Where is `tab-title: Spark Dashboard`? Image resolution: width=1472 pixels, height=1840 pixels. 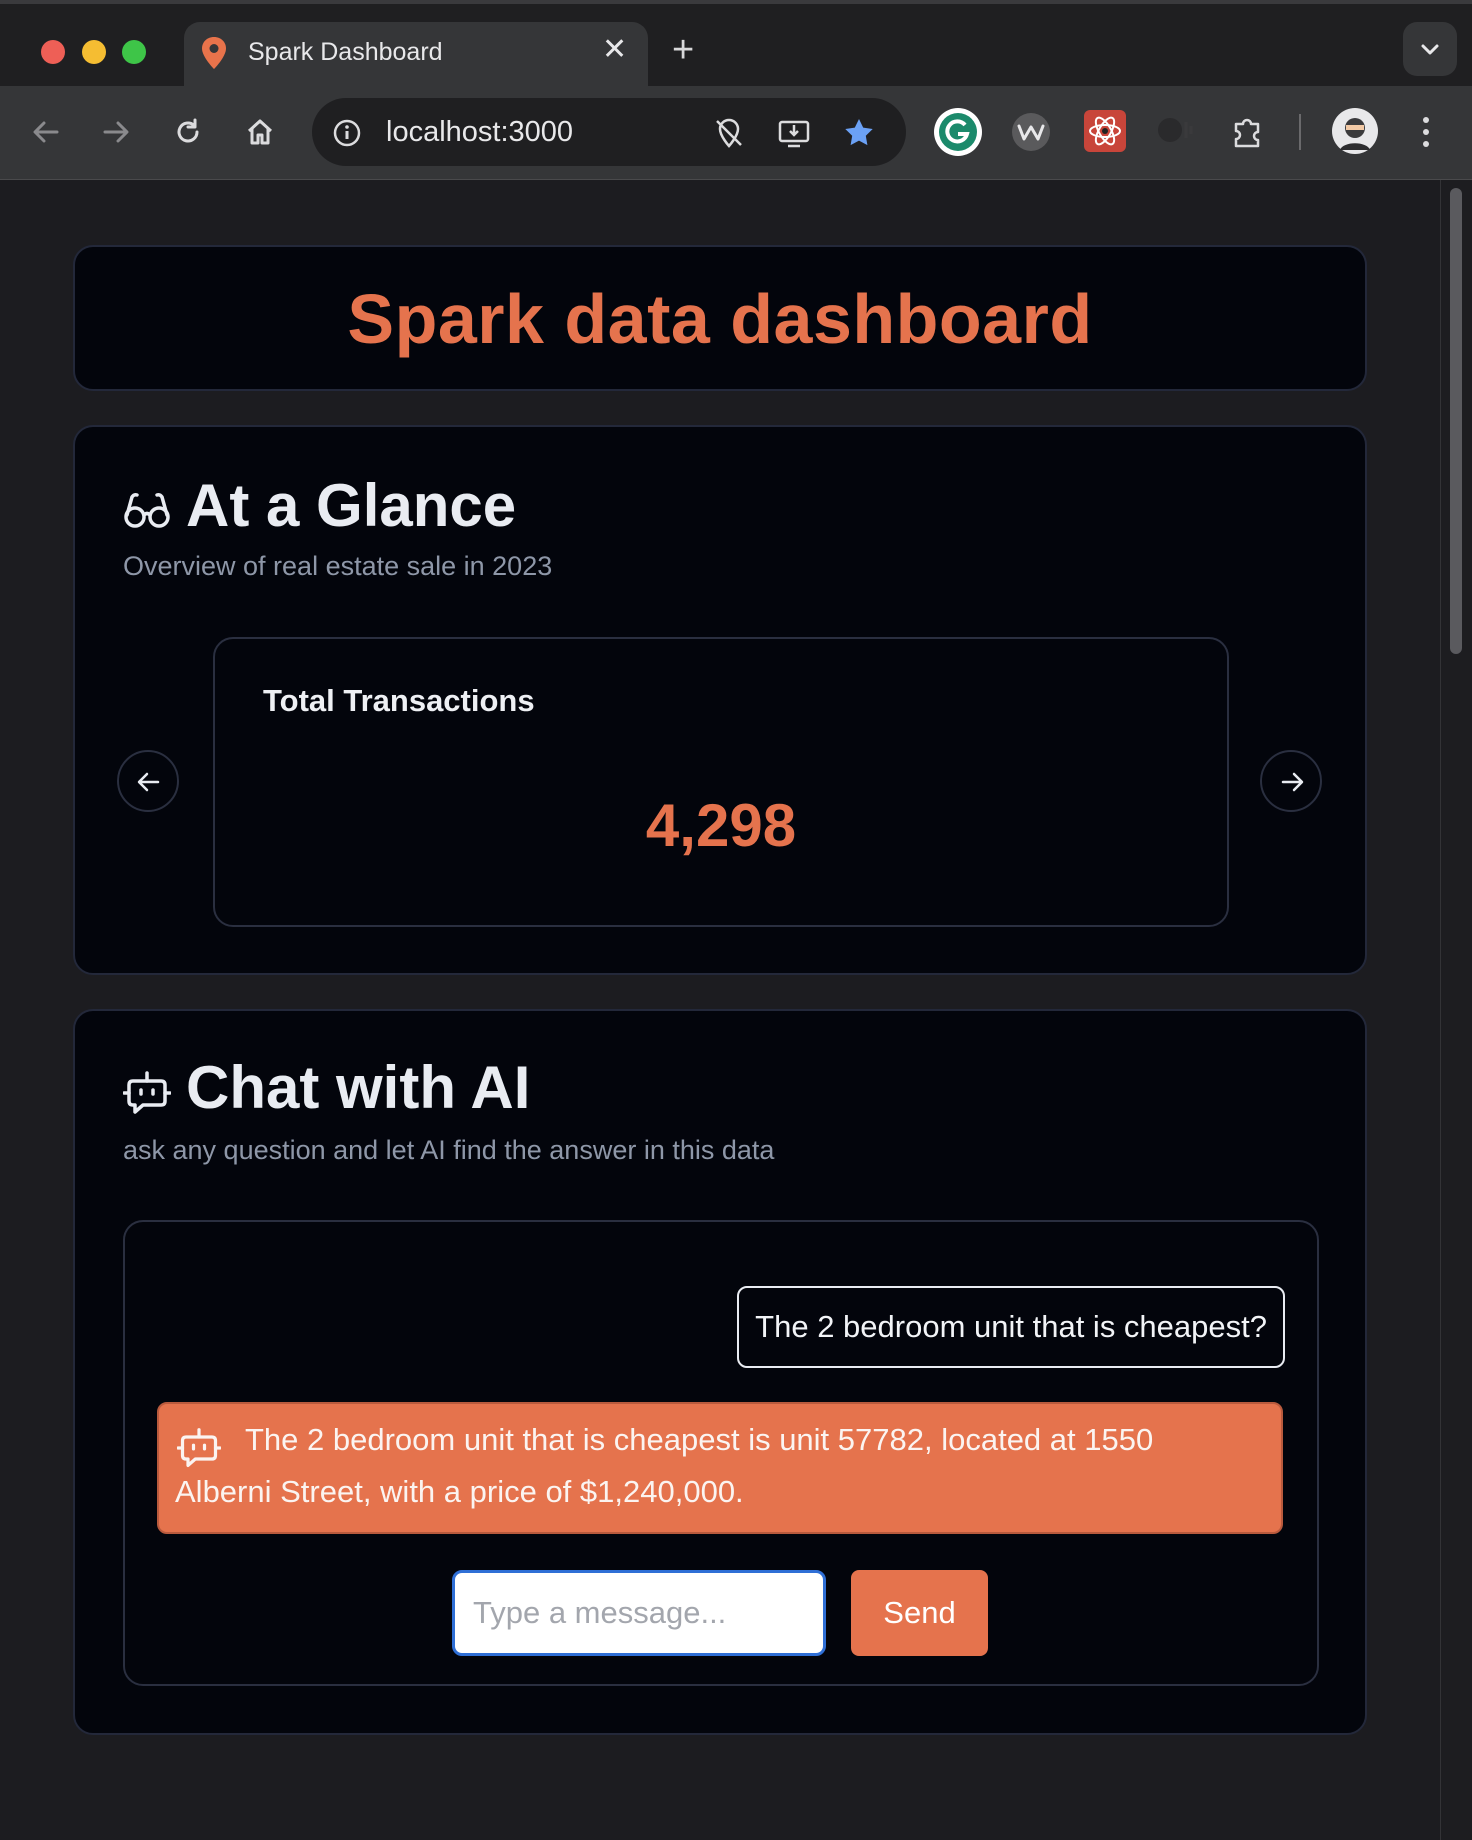
tab-title: Spark Dashboard is located at coordinates (345, 52).